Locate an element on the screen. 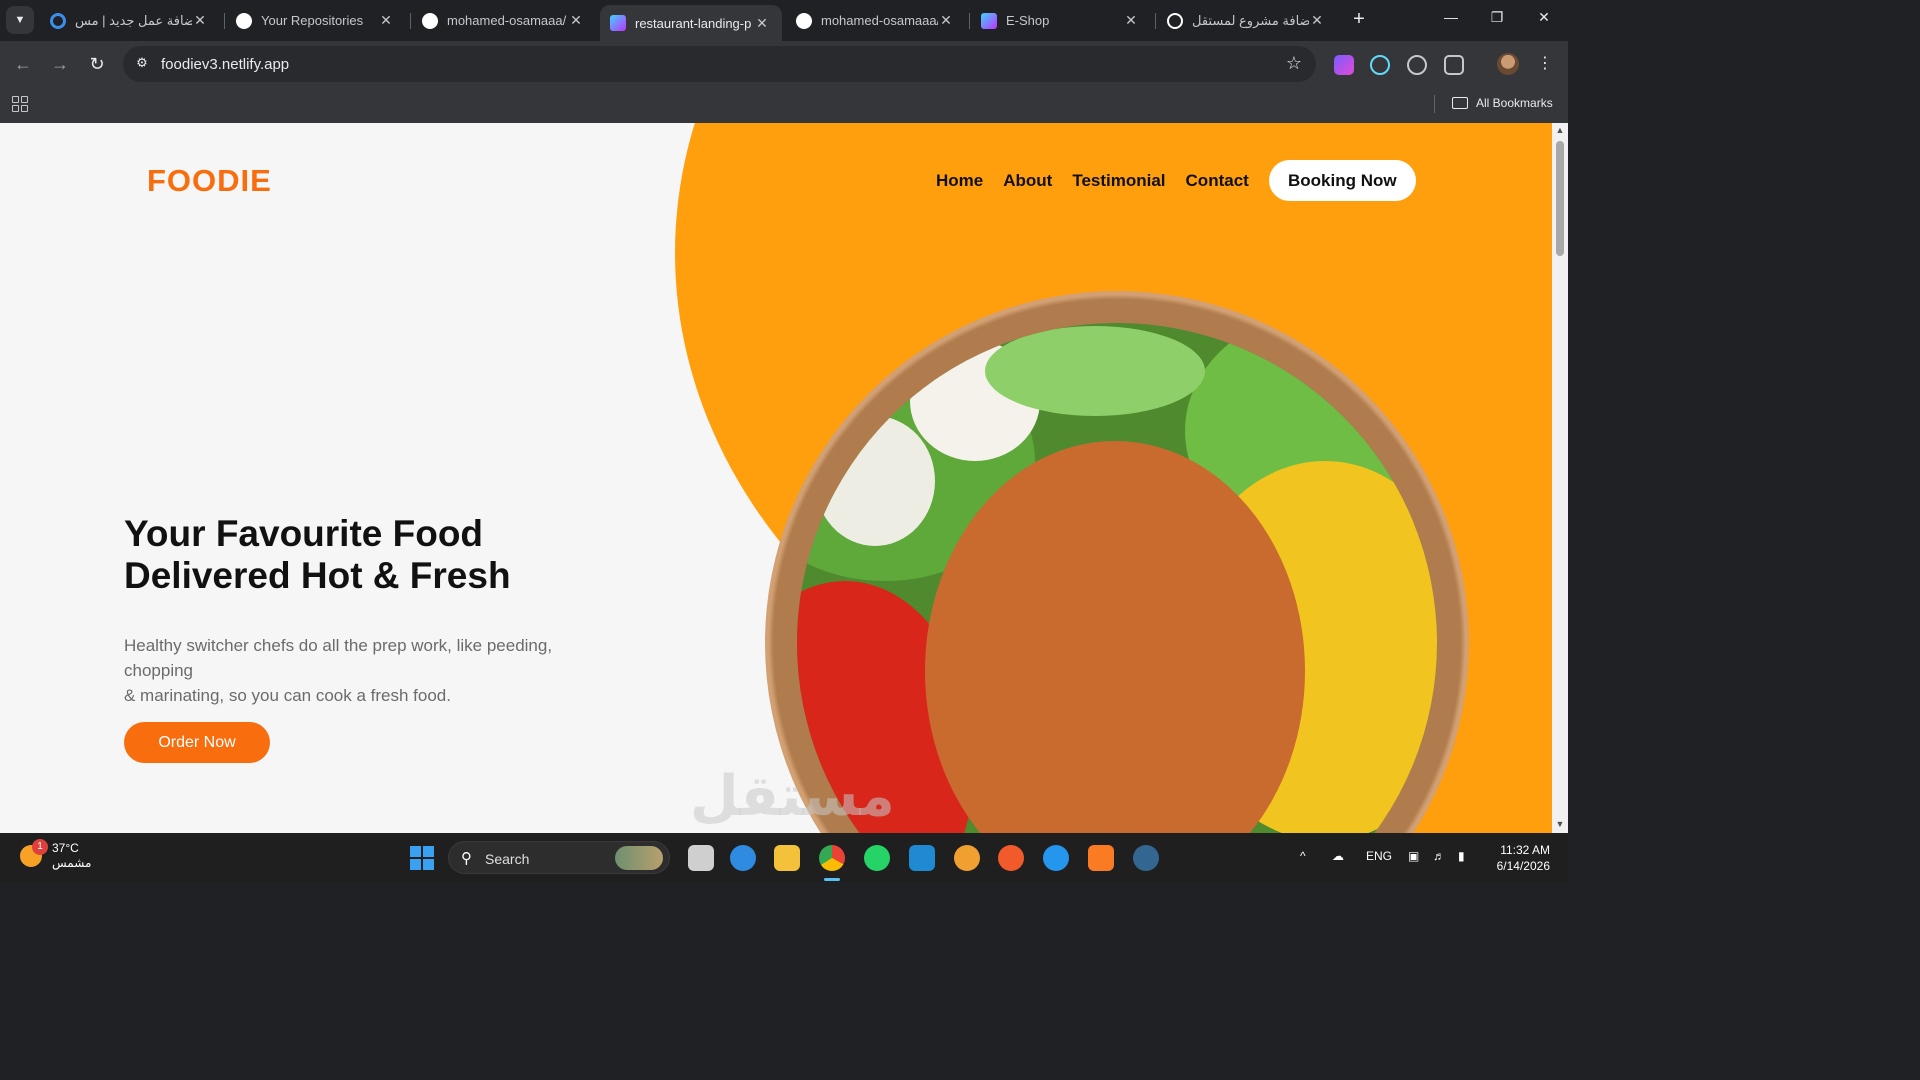 The image size is (1920, 1080). reload-icon: ↻ is located at coordinates (97, 64).